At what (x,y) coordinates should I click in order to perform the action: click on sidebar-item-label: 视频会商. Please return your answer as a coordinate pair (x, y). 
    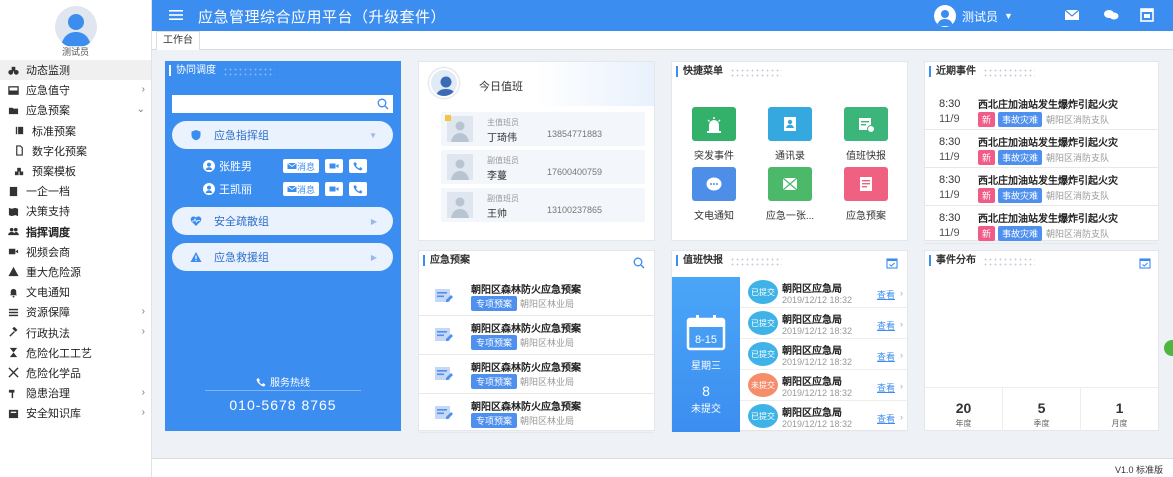
    Looking at the image, I should click on (48, 252).